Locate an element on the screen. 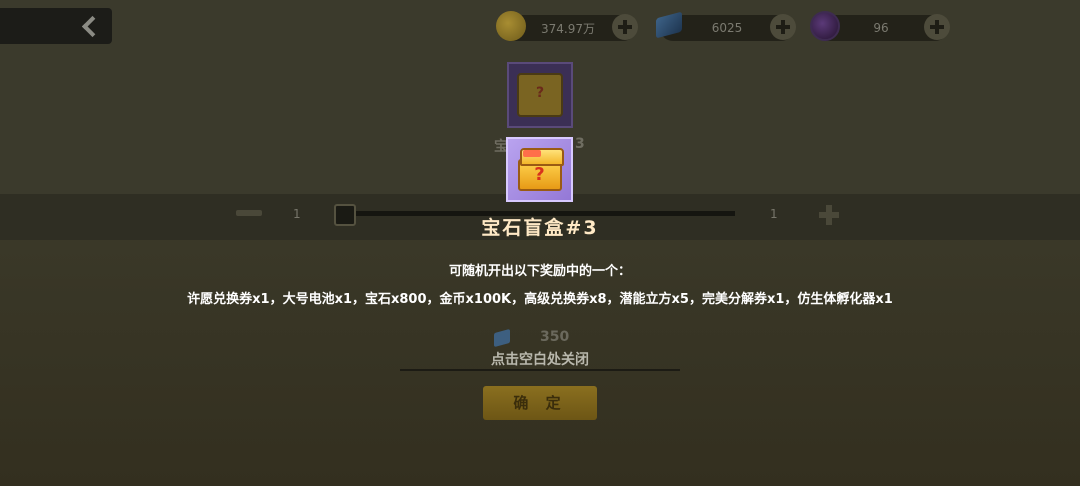 This screenshot has height=486, width=1080. popup-item-slot: ? is located at coordinates (539, 169).